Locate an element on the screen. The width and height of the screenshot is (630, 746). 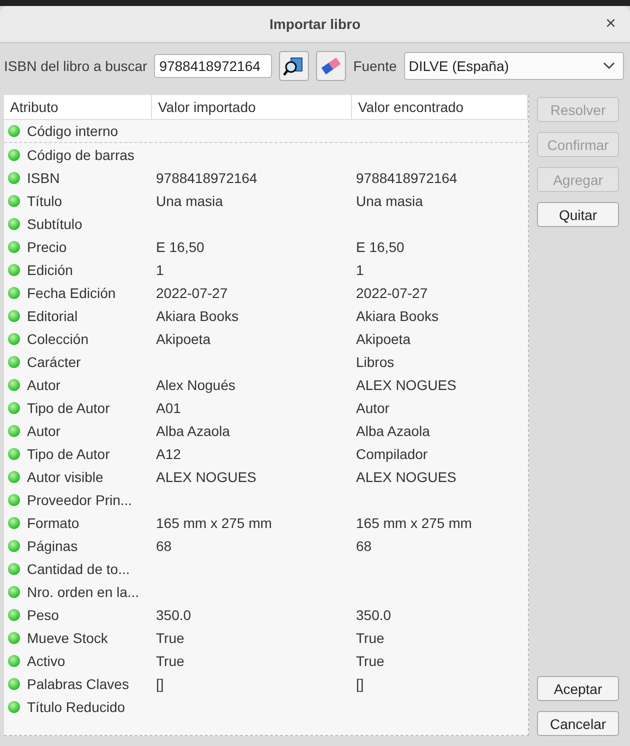
column-header: Valor encontrado is located at coordinates (440, 107).